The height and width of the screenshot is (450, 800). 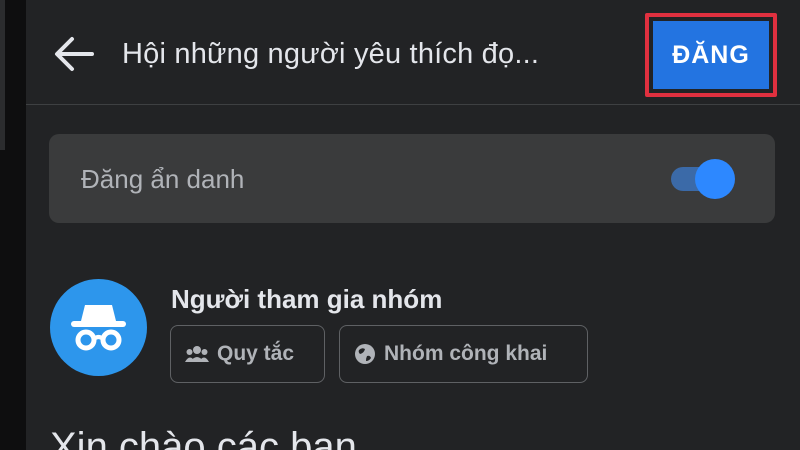 What do you see at coordinates (203, 437) in the screenshot?
I see `post-text: Xin chào các bạn` at bounding box center [203, 437].